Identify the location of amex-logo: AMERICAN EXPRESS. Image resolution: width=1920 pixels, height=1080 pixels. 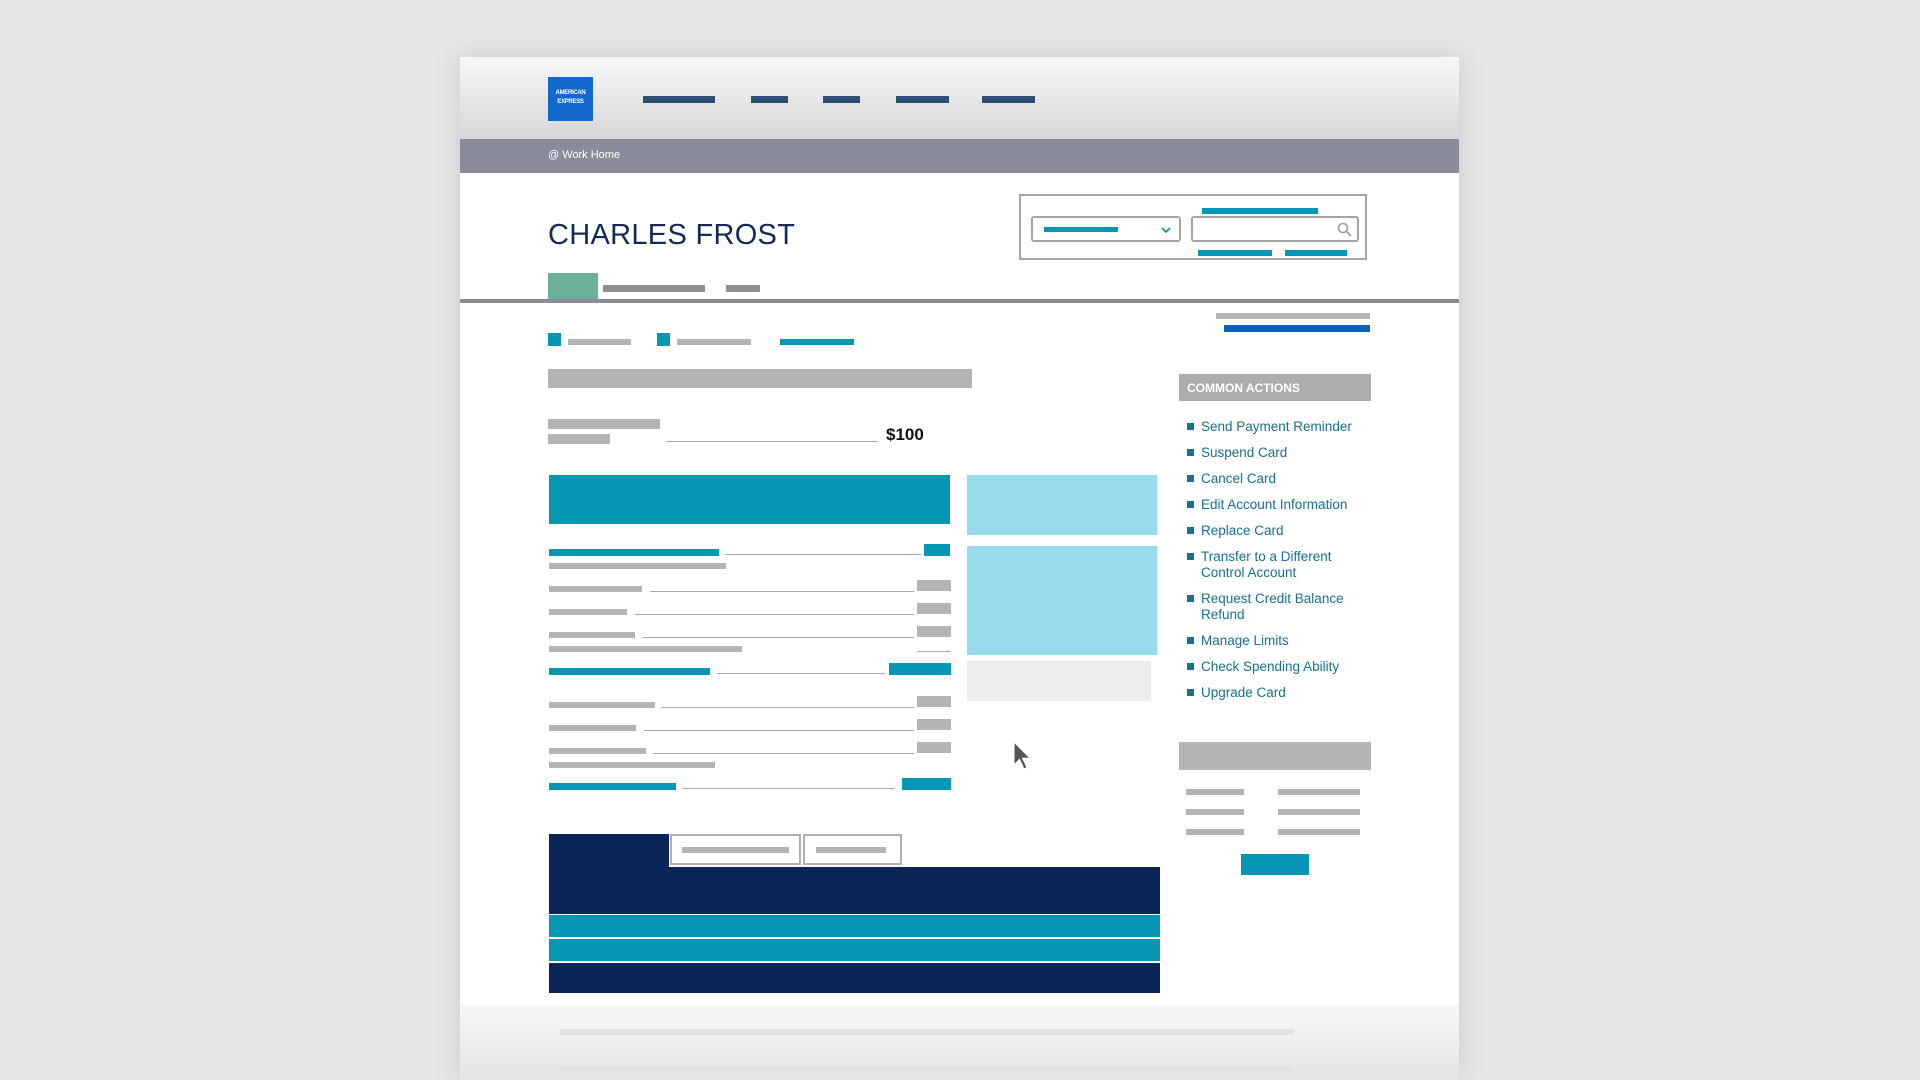
(570, 99).